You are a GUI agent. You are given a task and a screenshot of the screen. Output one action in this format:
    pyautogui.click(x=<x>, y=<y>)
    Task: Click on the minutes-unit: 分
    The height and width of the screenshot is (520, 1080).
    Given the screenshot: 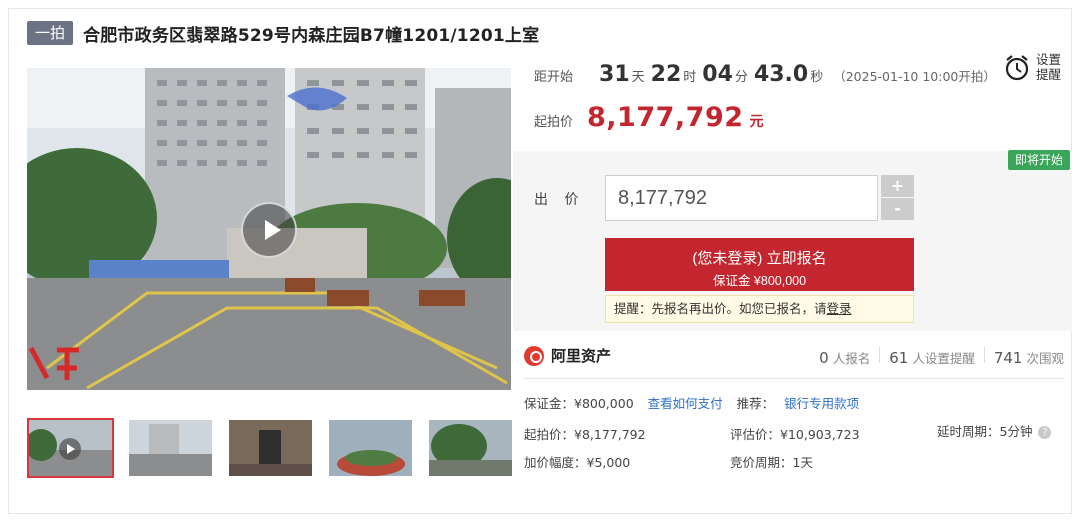 What is the action you would take?
    pyautogui.click(x=741, y=77)
    